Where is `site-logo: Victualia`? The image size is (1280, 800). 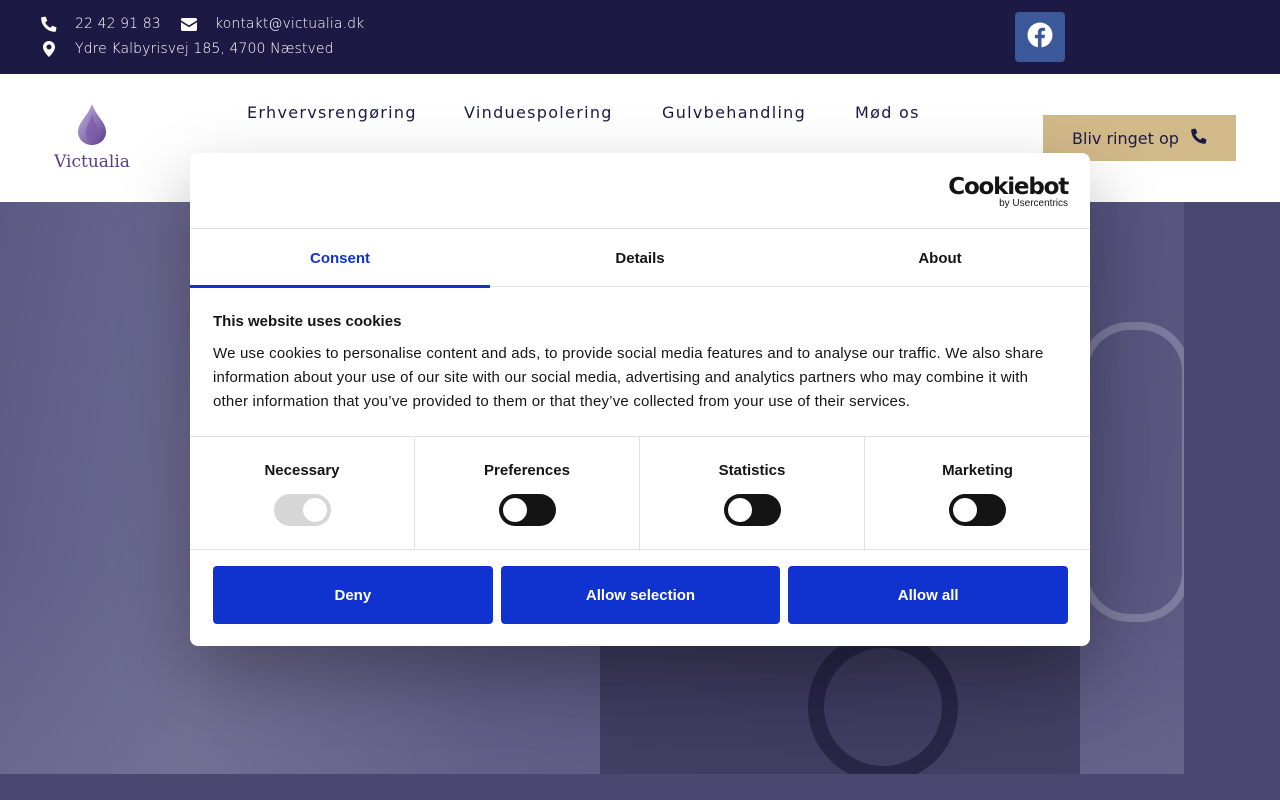 site-logo: Victualia is located at coordinates (92, 137).